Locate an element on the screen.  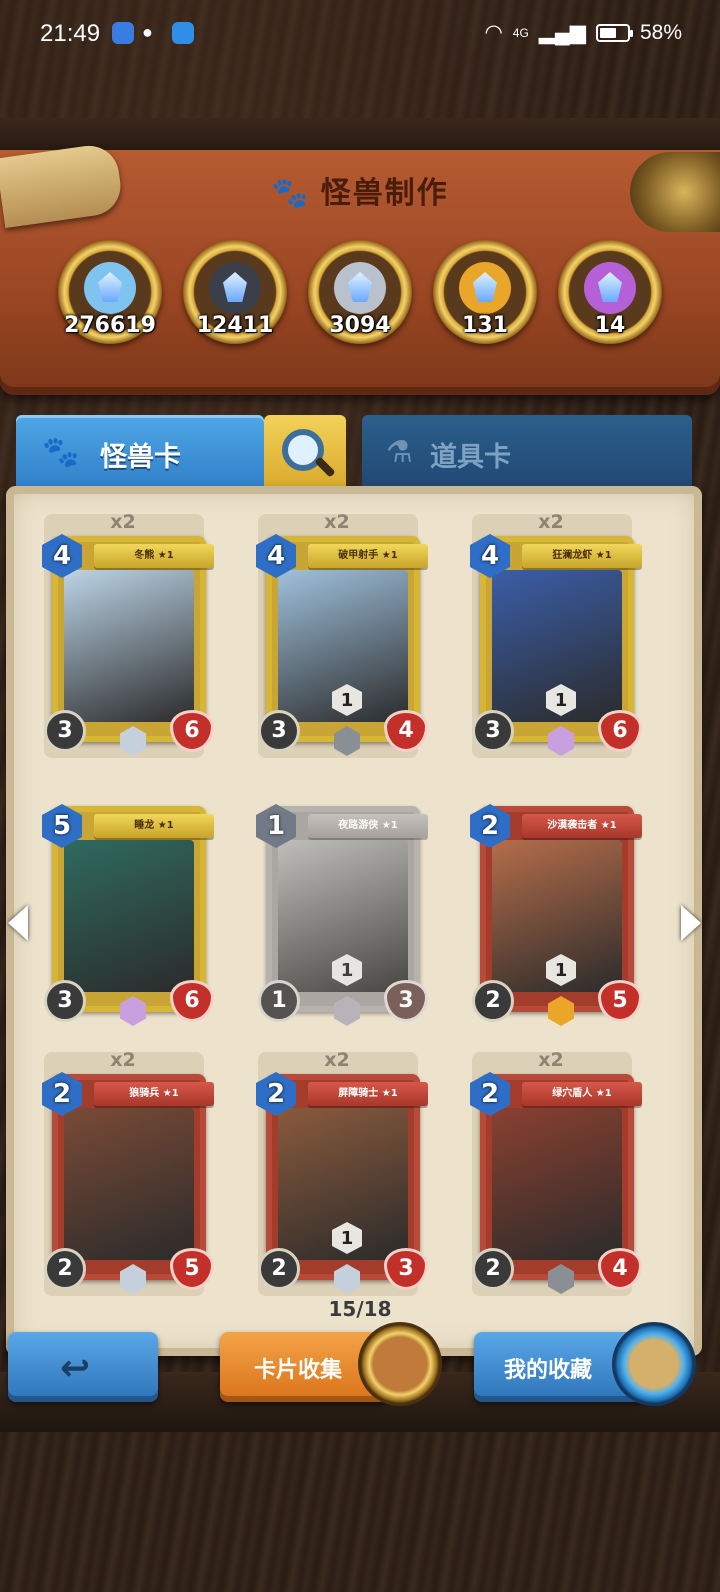
essence-bottle-icon is located at coordinates (110, 288).